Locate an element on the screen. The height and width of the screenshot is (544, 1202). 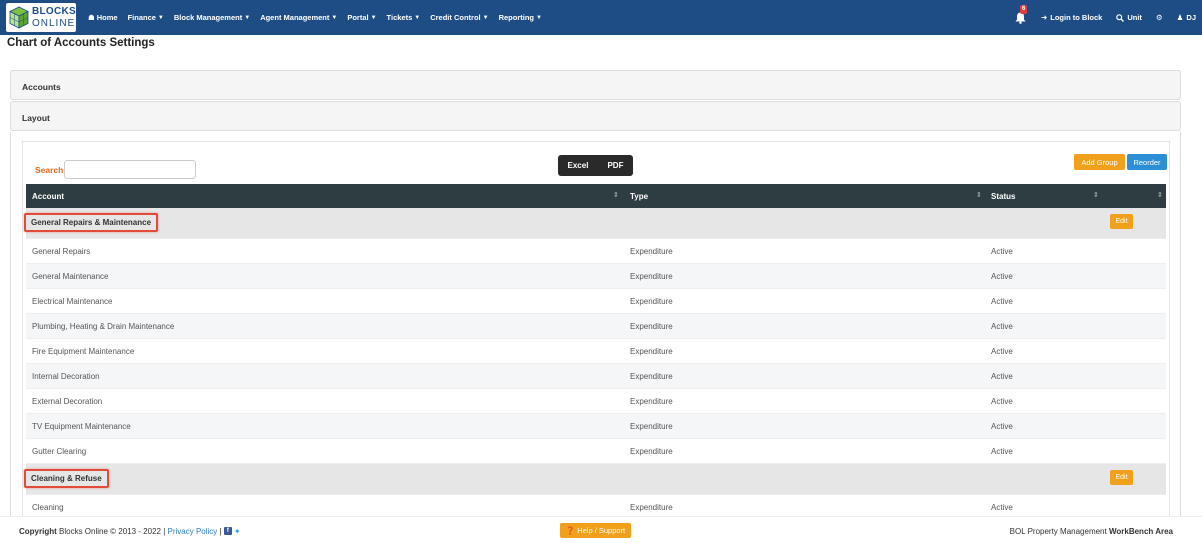
account-cell: General Maintenance is located at coordinates (70, 276).